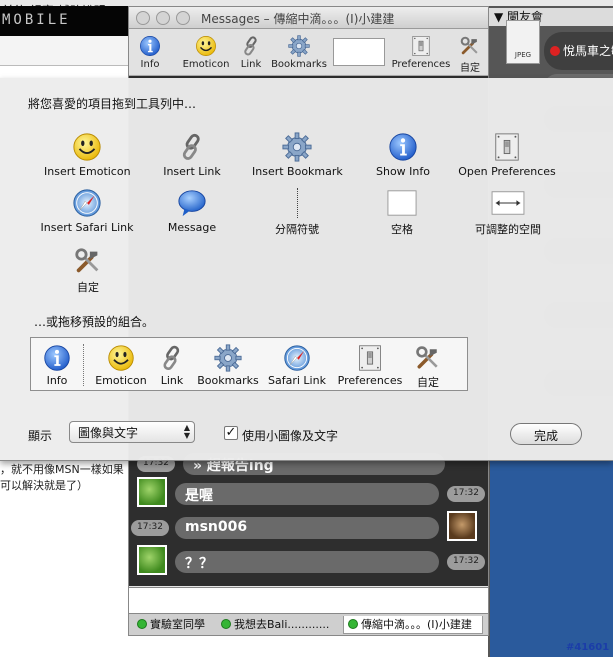 The height and width of the screenshot is (657, 613). I want to click on space-icon, so click(402, 203).